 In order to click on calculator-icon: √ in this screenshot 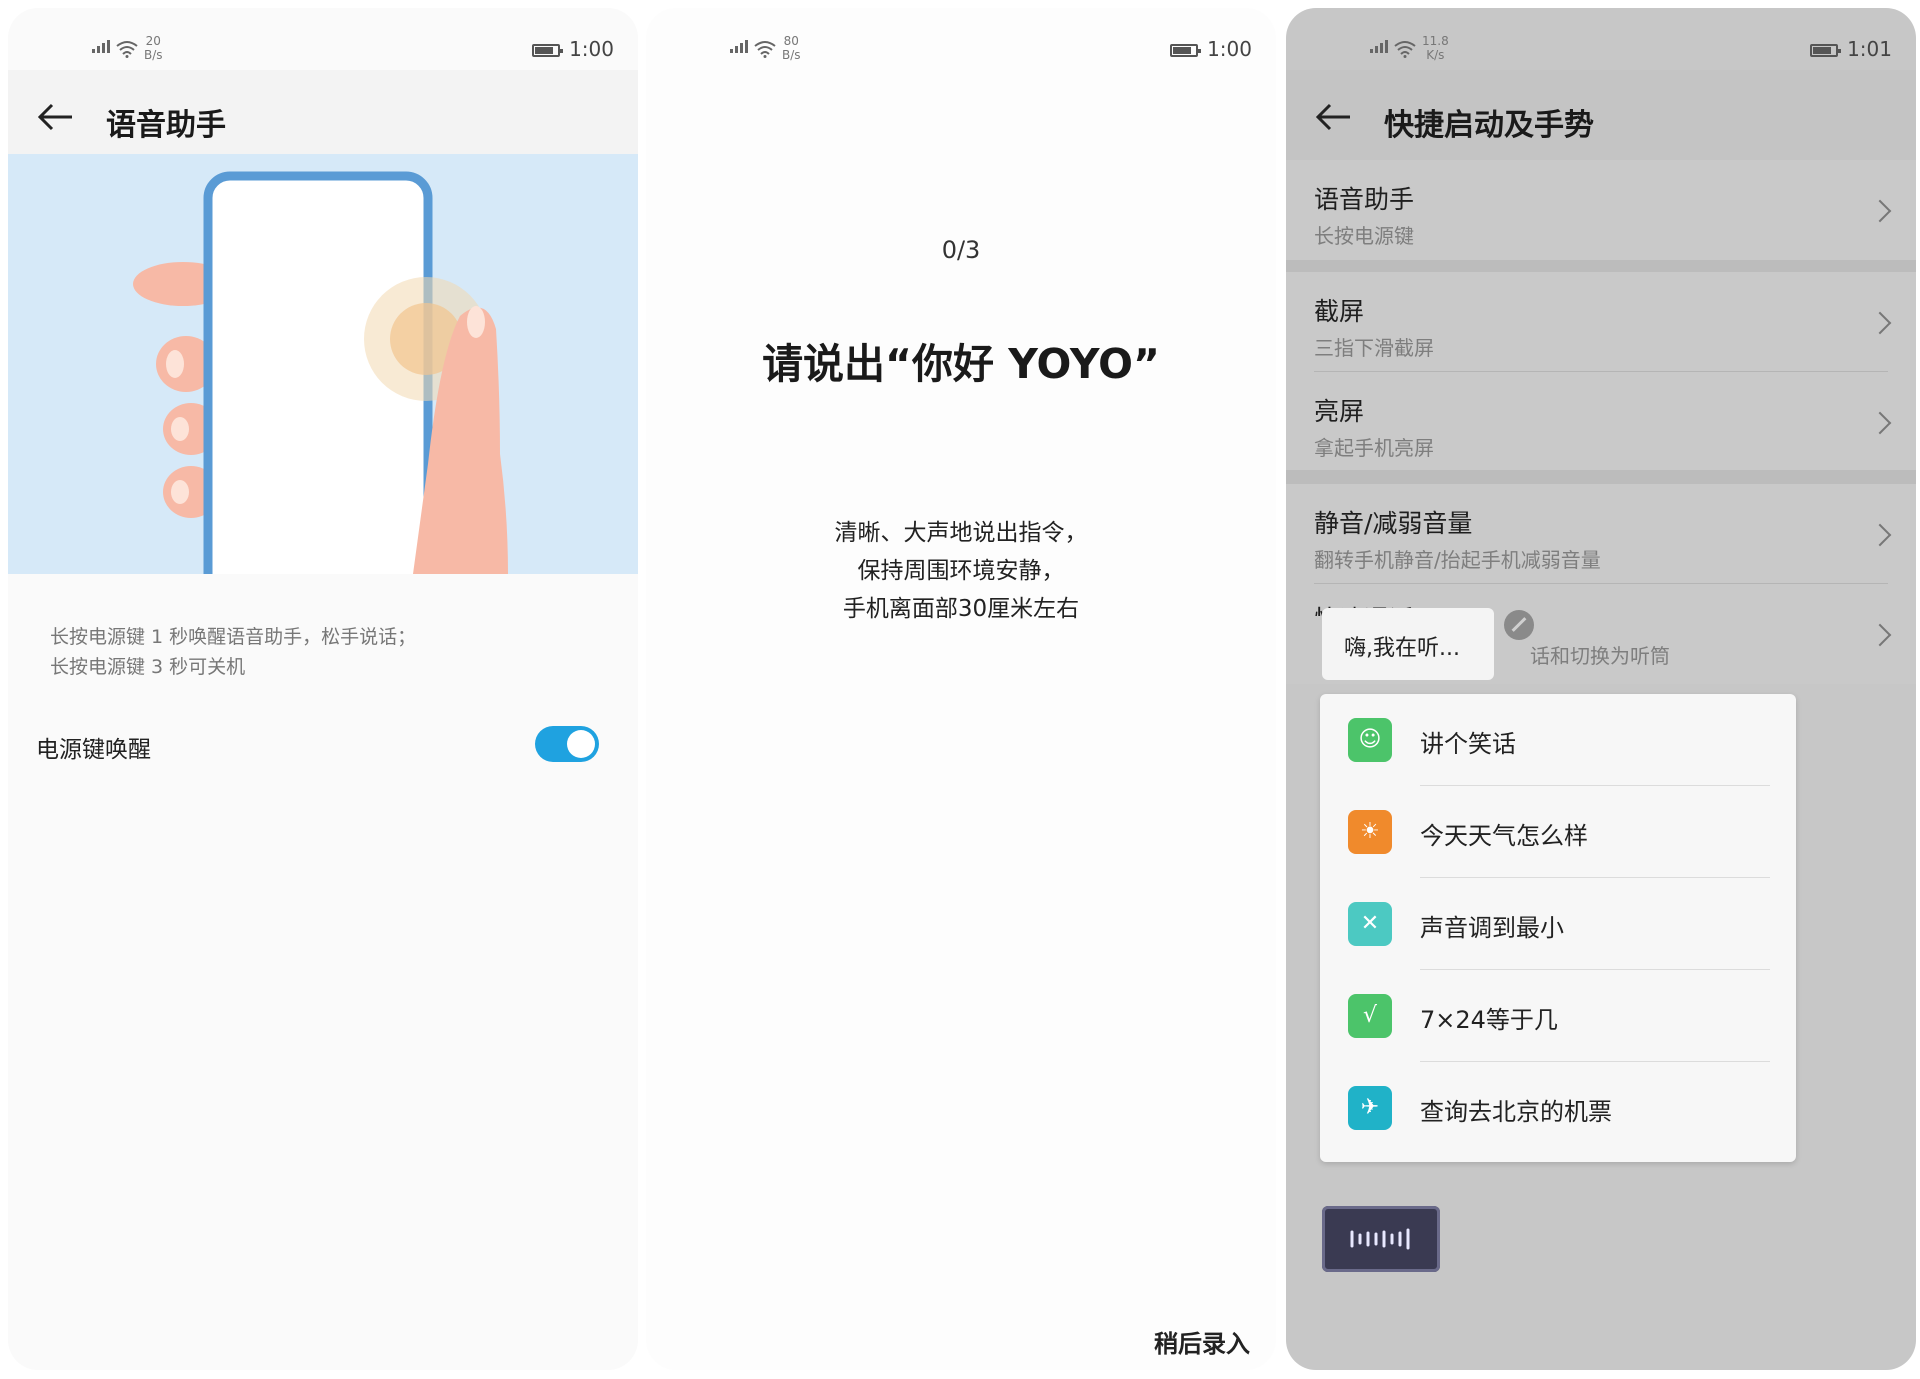, I will do `click(1370, 1016)`.